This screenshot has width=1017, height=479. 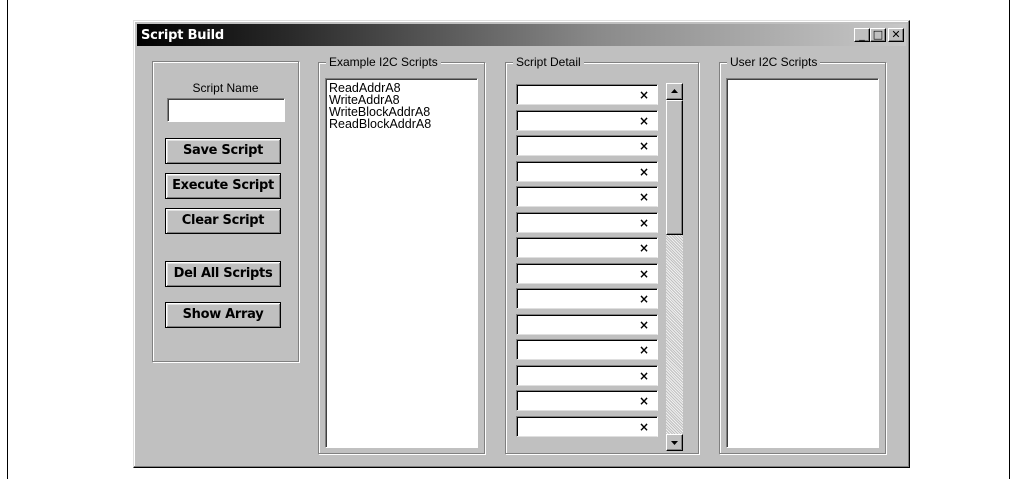 What do you see at coordinates (383, 62) in the screenshot?
I see `example-scripts-title: Example I2C Scripts` at bounding box center [383, 62].